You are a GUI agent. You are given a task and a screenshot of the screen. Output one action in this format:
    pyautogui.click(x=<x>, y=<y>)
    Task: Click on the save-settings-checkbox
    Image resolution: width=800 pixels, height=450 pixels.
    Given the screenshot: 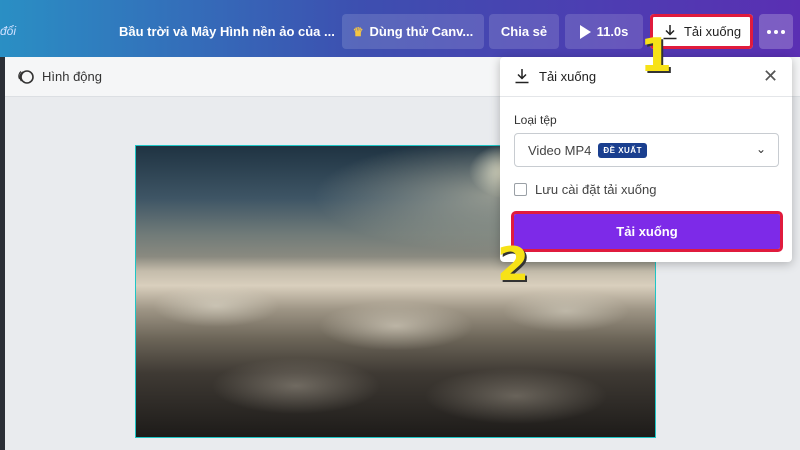 What is the action you would take?
    pyautogui.click(x=520, y=189)
    